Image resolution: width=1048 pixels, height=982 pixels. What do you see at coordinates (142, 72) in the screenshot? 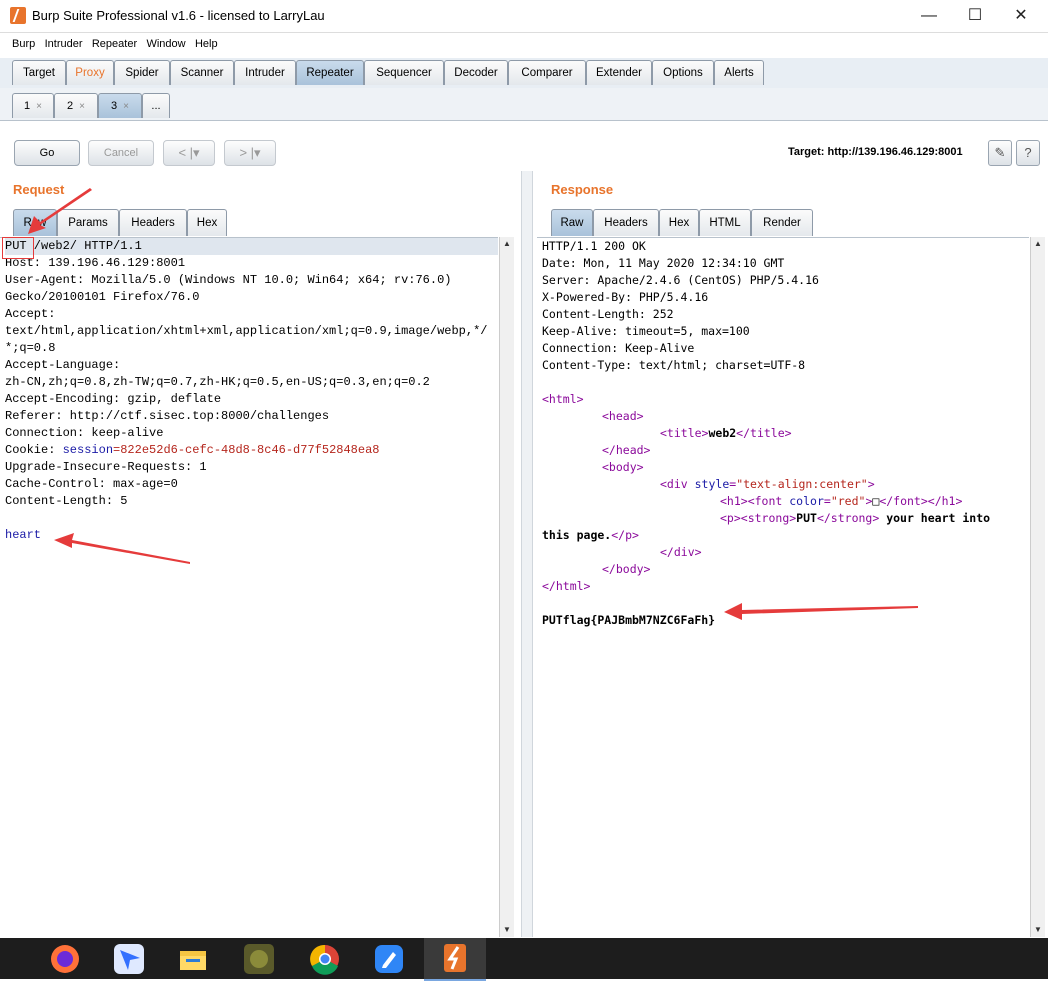
I see `tab-spider: Spider` at bounding box center [142, 72].